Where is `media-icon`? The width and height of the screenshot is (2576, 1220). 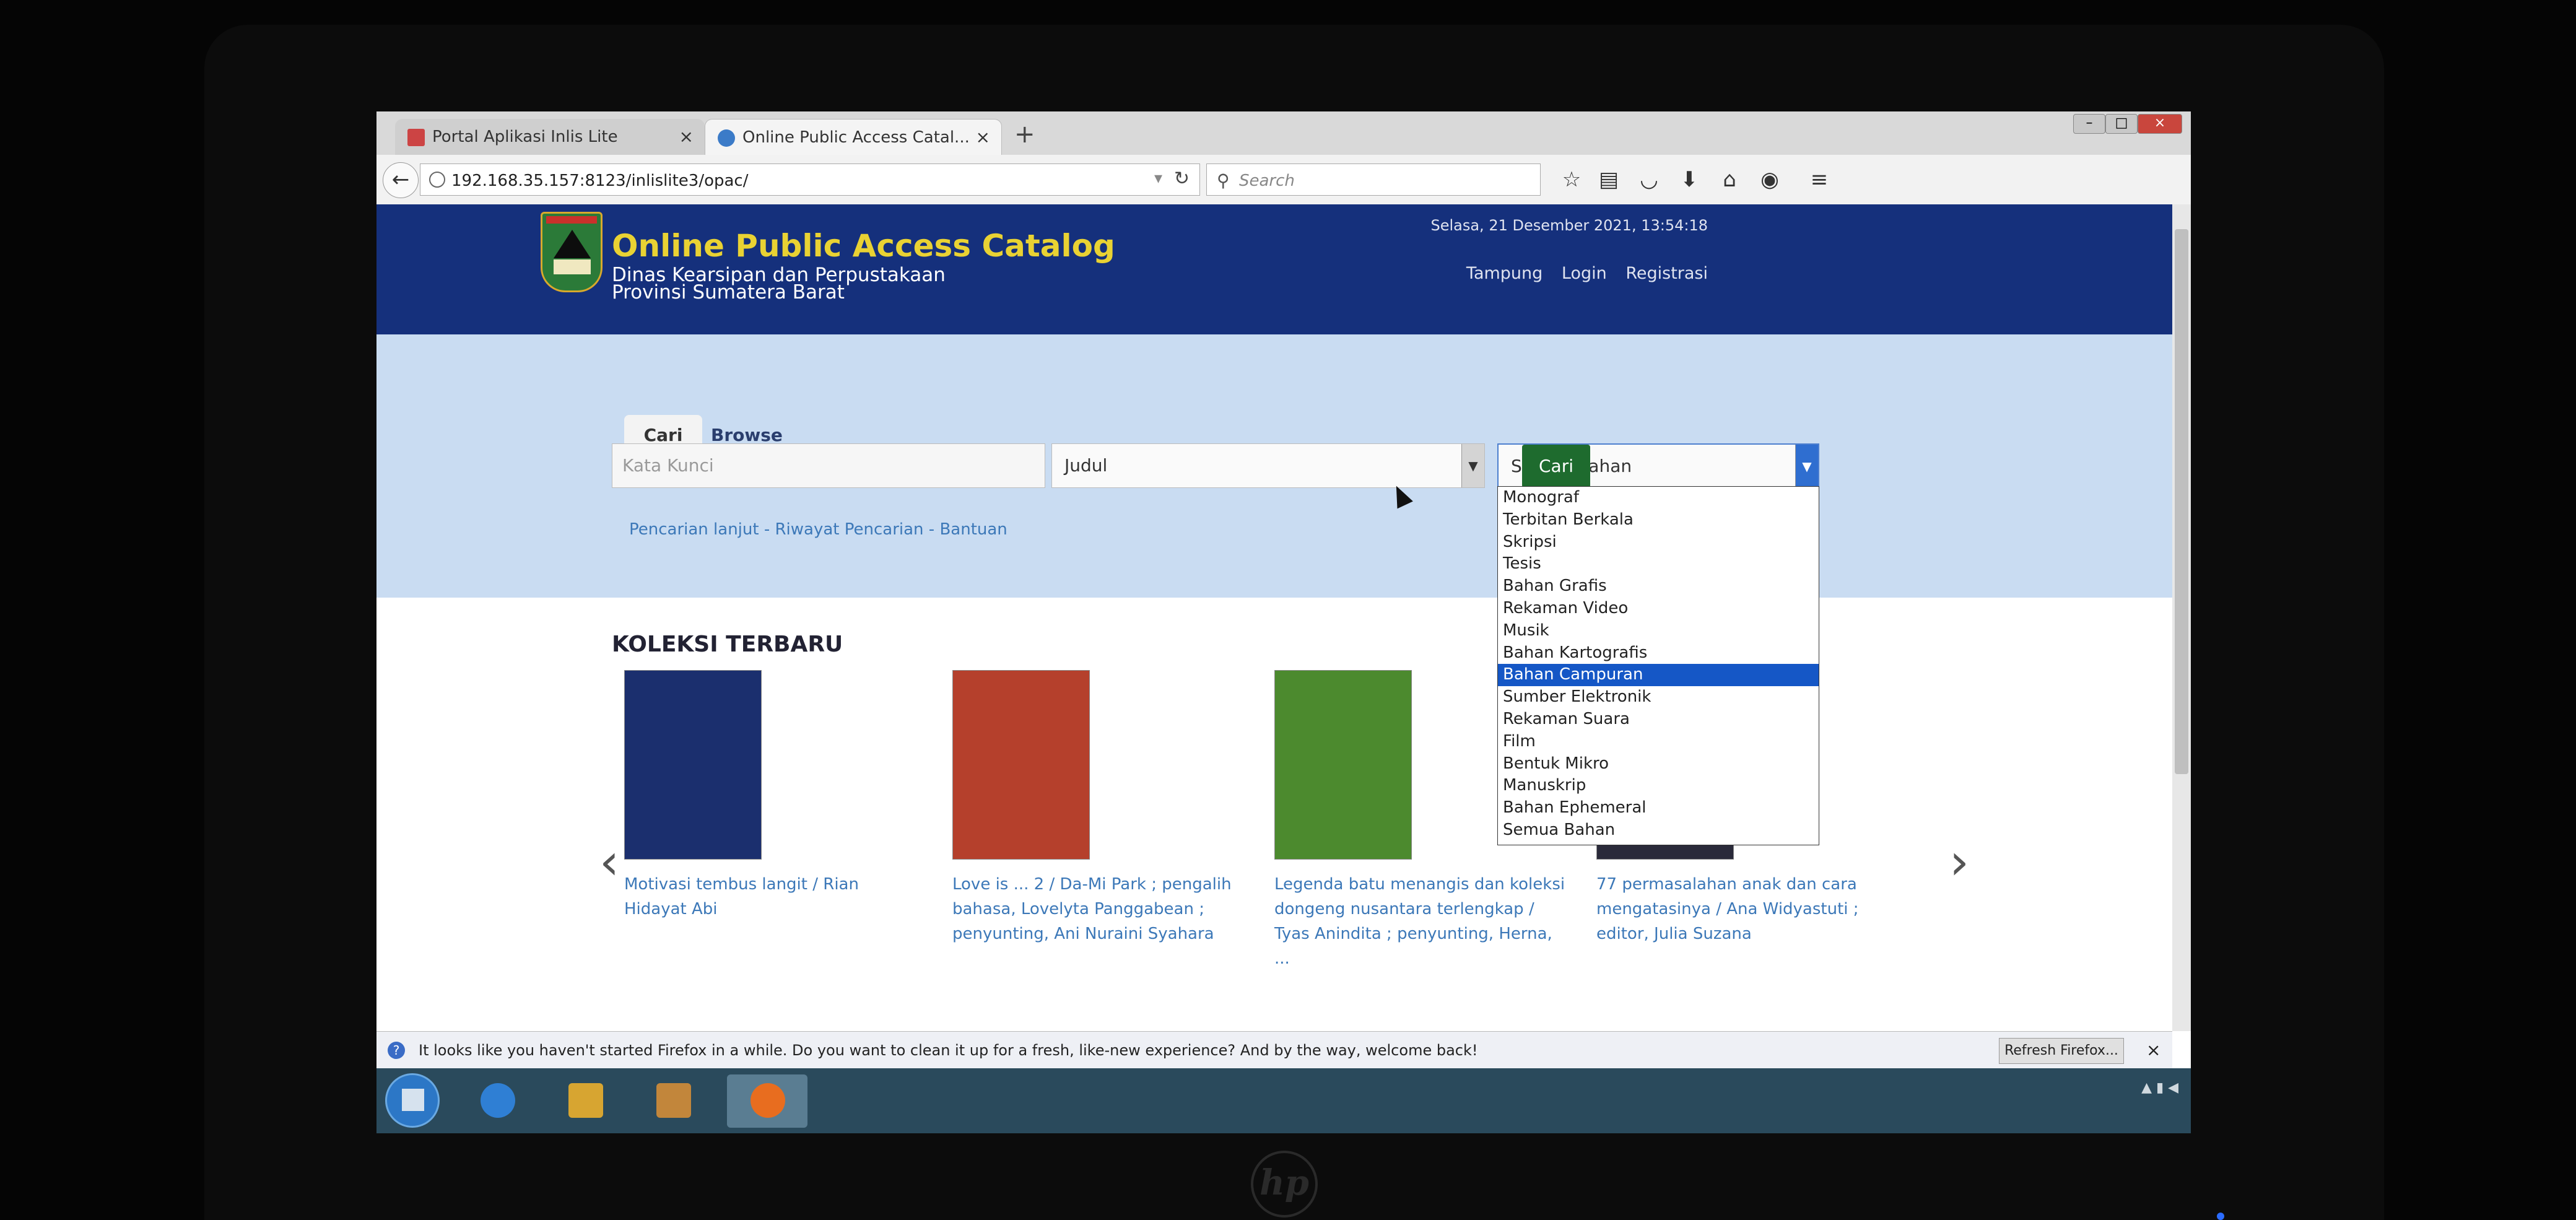
media-icon is located at coordinates (673, 1100).